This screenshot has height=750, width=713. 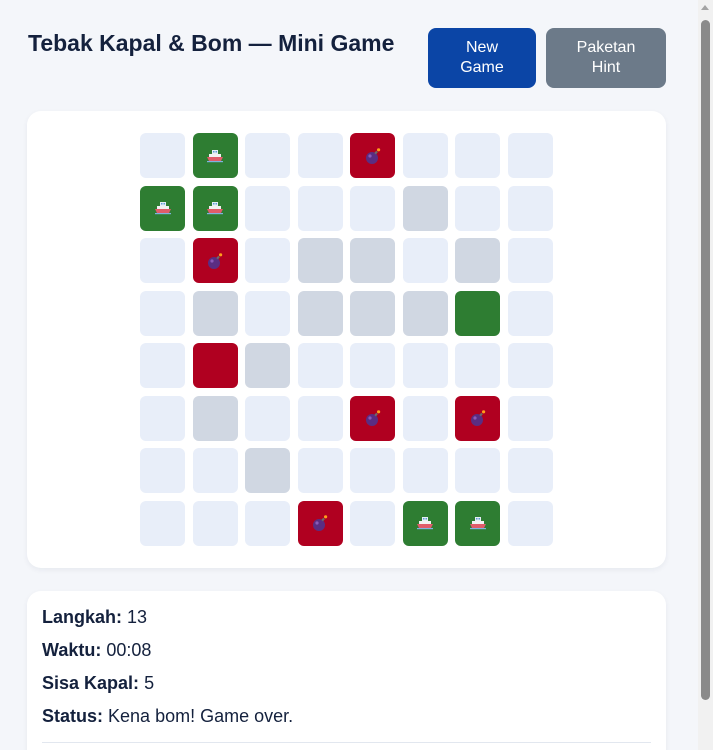 What do you see at coordinates (73, 716) in the screenshot?
I see `status-label: Status:` at bounding box center [73, 716].